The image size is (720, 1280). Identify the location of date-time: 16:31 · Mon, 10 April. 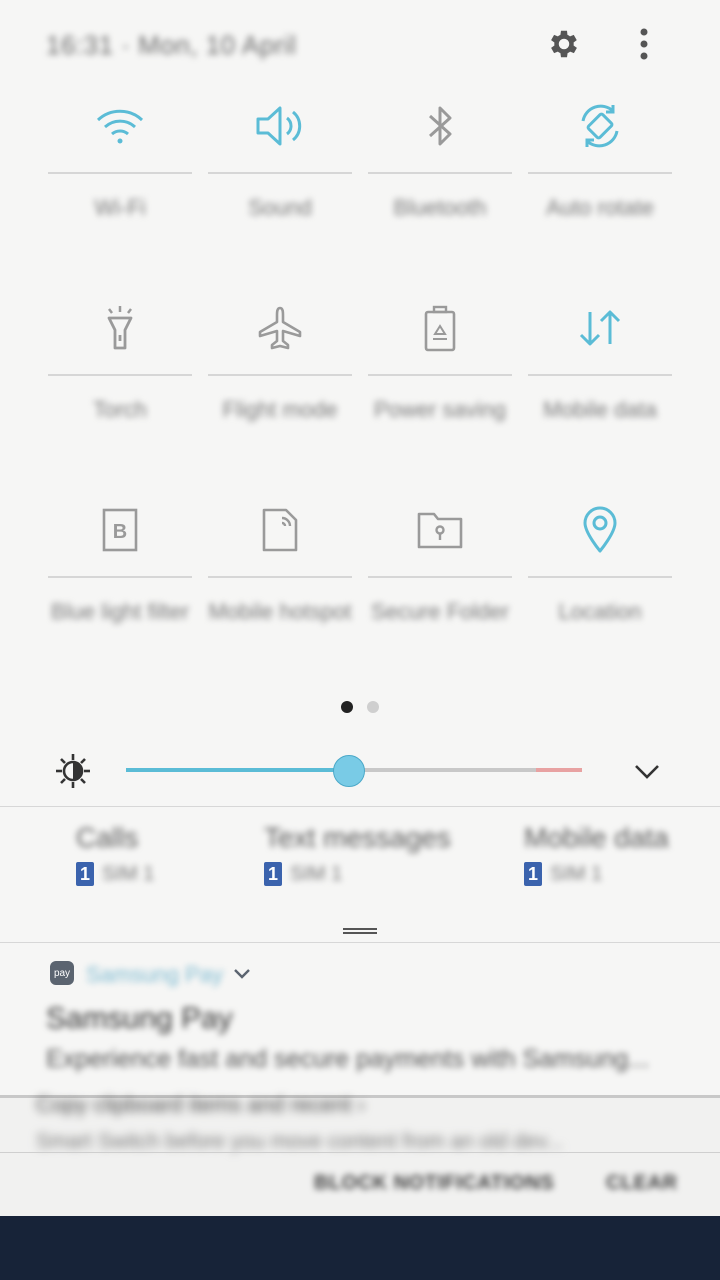
(171, 45).